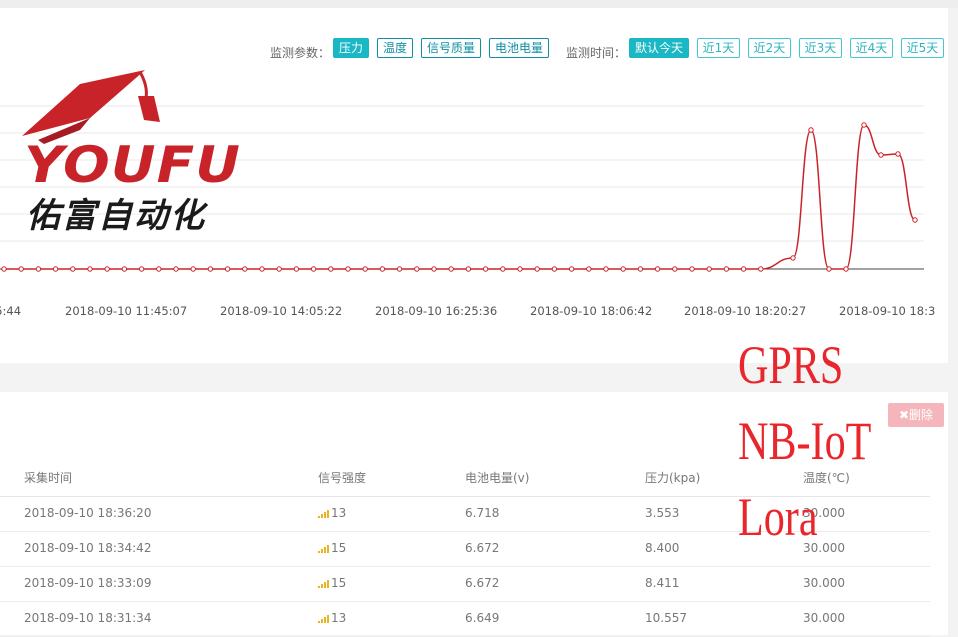 This screenshot has width=958, height=637. Describe the element at coordinates (10, 311) in the screenshot. I see `x-tick-label: :25:44` at that location.